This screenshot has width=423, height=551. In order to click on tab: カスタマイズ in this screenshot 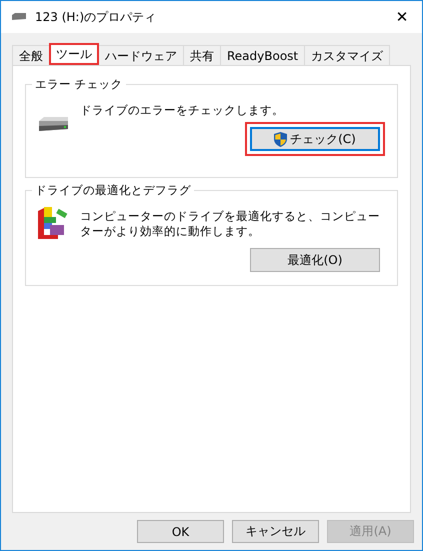, I will do `click(347, 55)`.